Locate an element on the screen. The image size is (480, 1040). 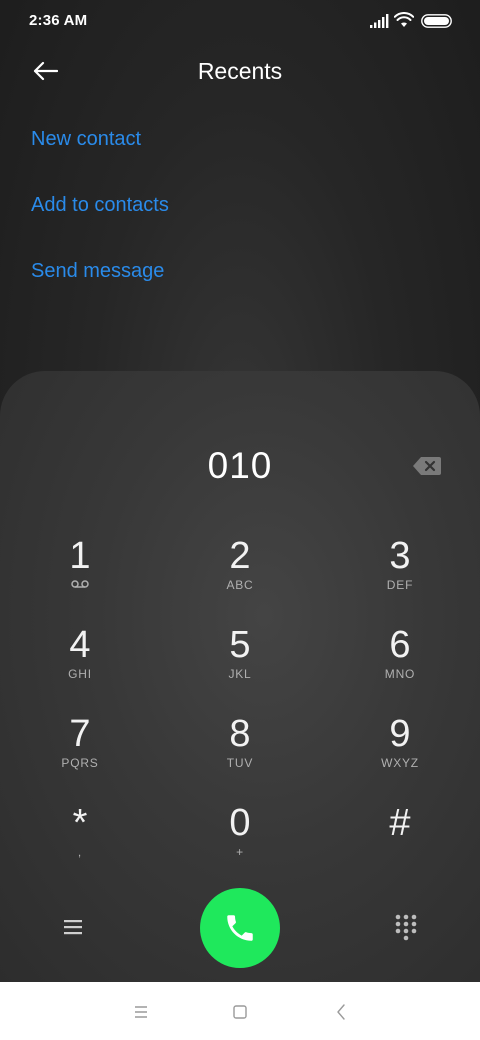
system-nav-bar is located at coordinates (240, 1011).